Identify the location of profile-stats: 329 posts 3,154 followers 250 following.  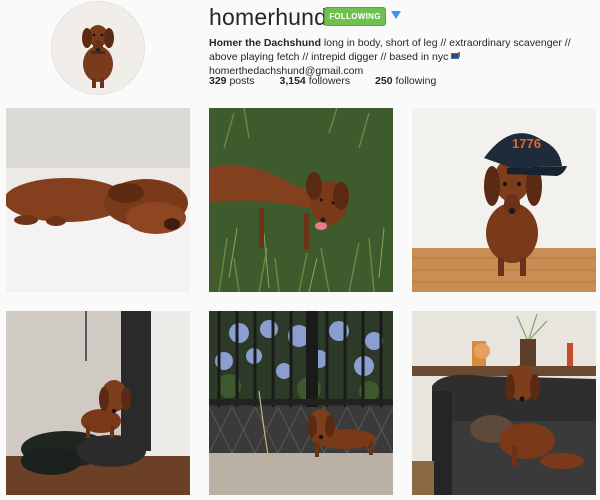
(333, 81).